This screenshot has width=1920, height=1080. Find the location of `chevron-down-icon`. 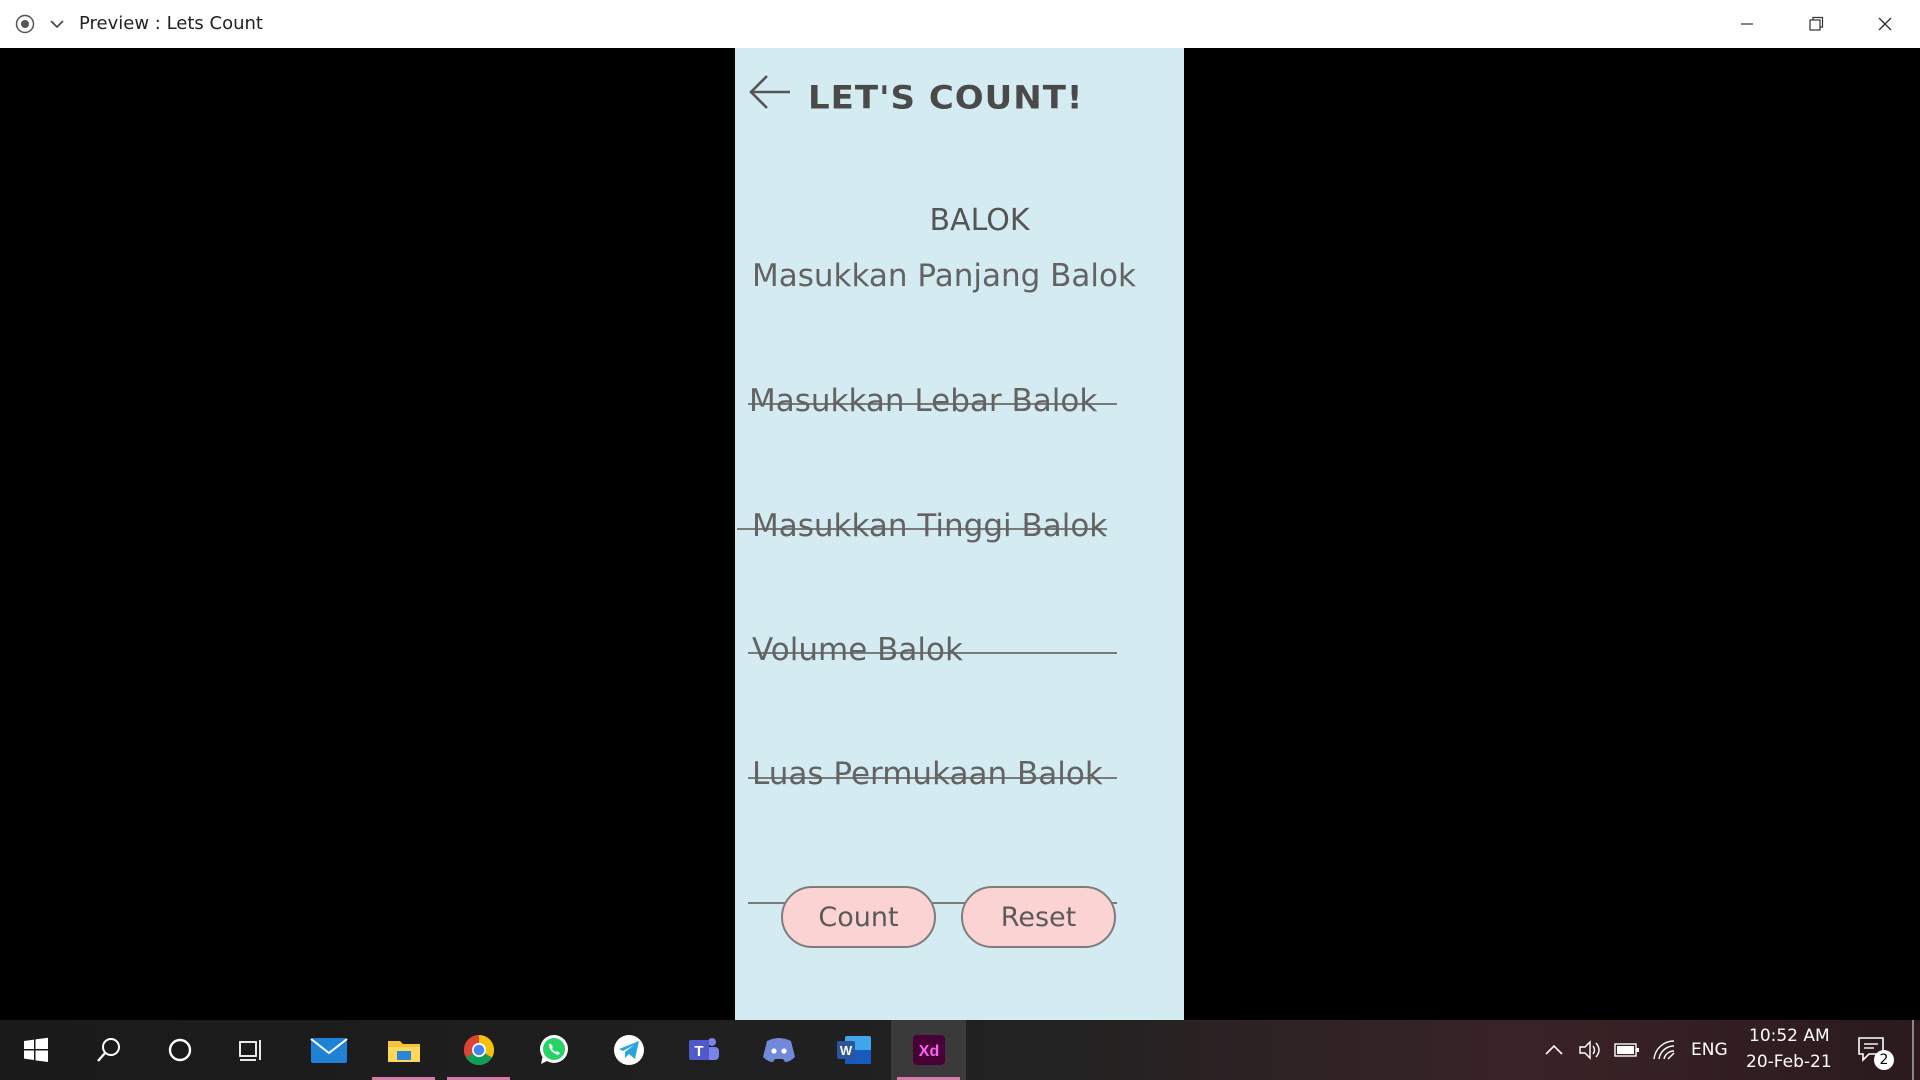

chevron-down-icon is located at coordinates (57, 24).